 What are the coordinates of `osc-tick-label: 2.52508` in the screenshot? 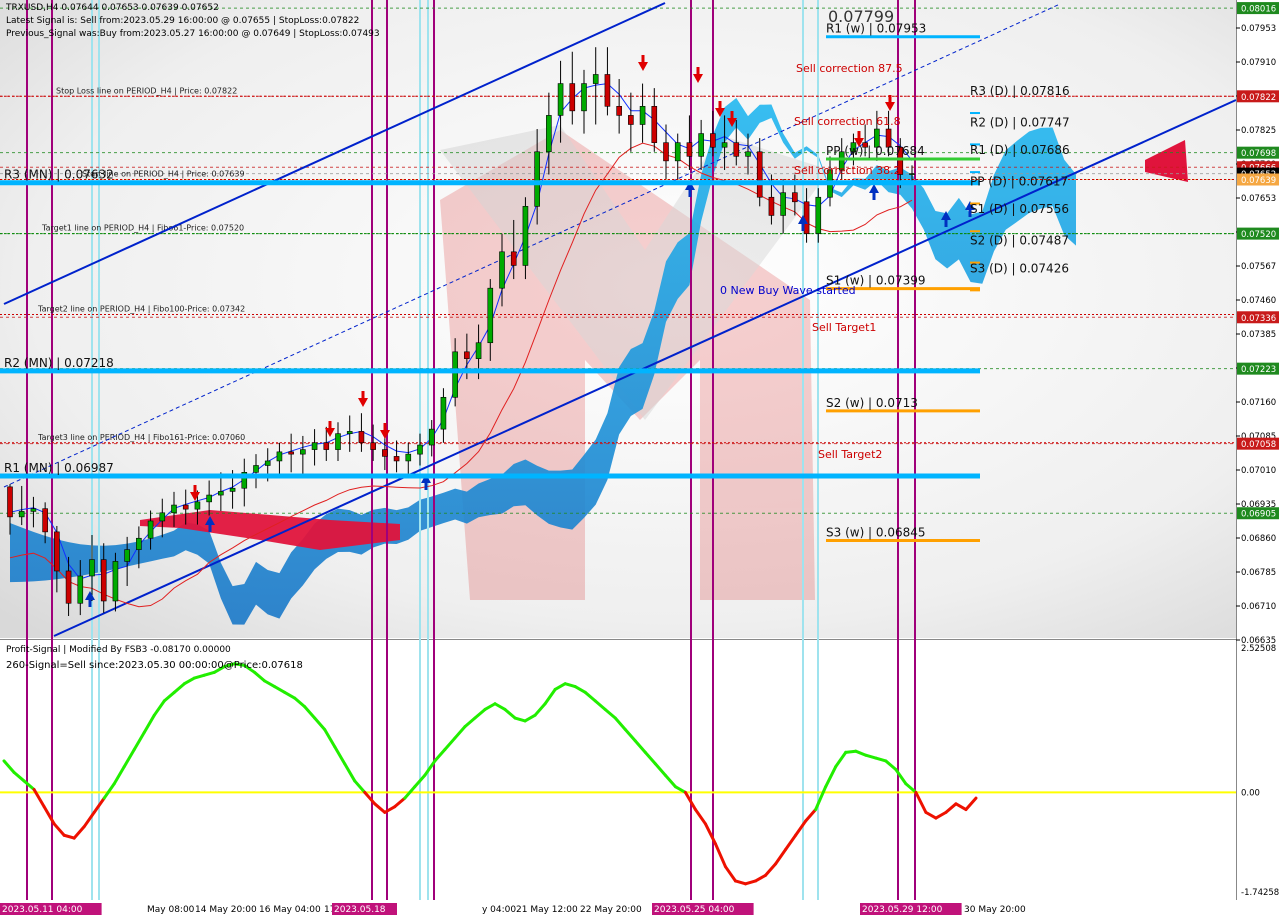 It's located at (1258, 649).